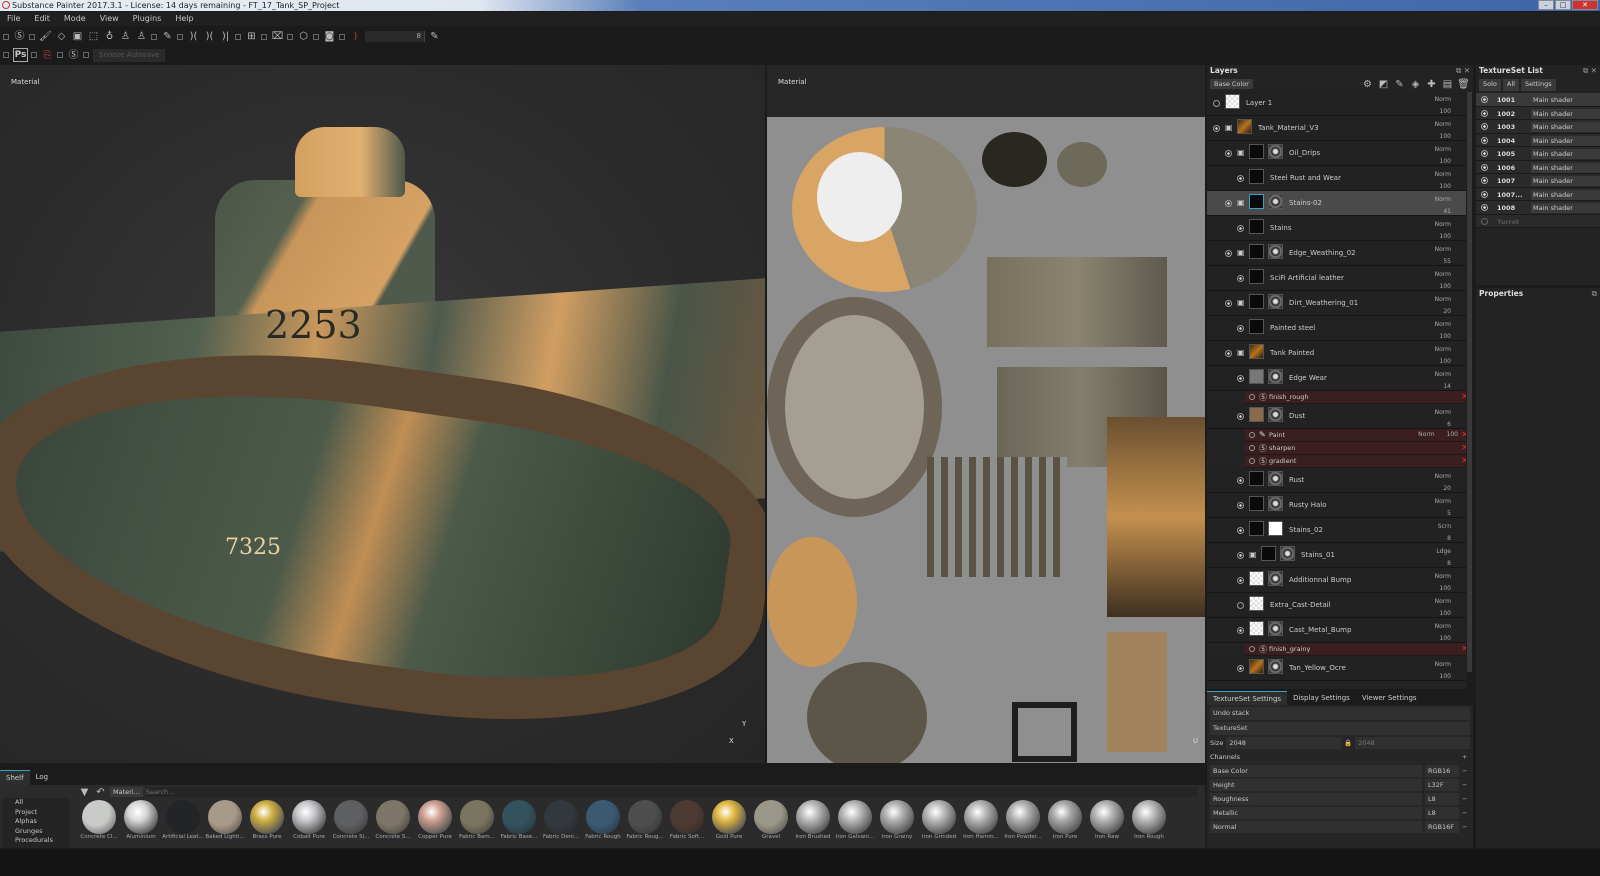 This screenshot has width=1600, height=876. Describe the element at coordinates (1359, 448) in the screenshot. I see `layer-effect-row: Ⓢsharpen ✕` at that location.